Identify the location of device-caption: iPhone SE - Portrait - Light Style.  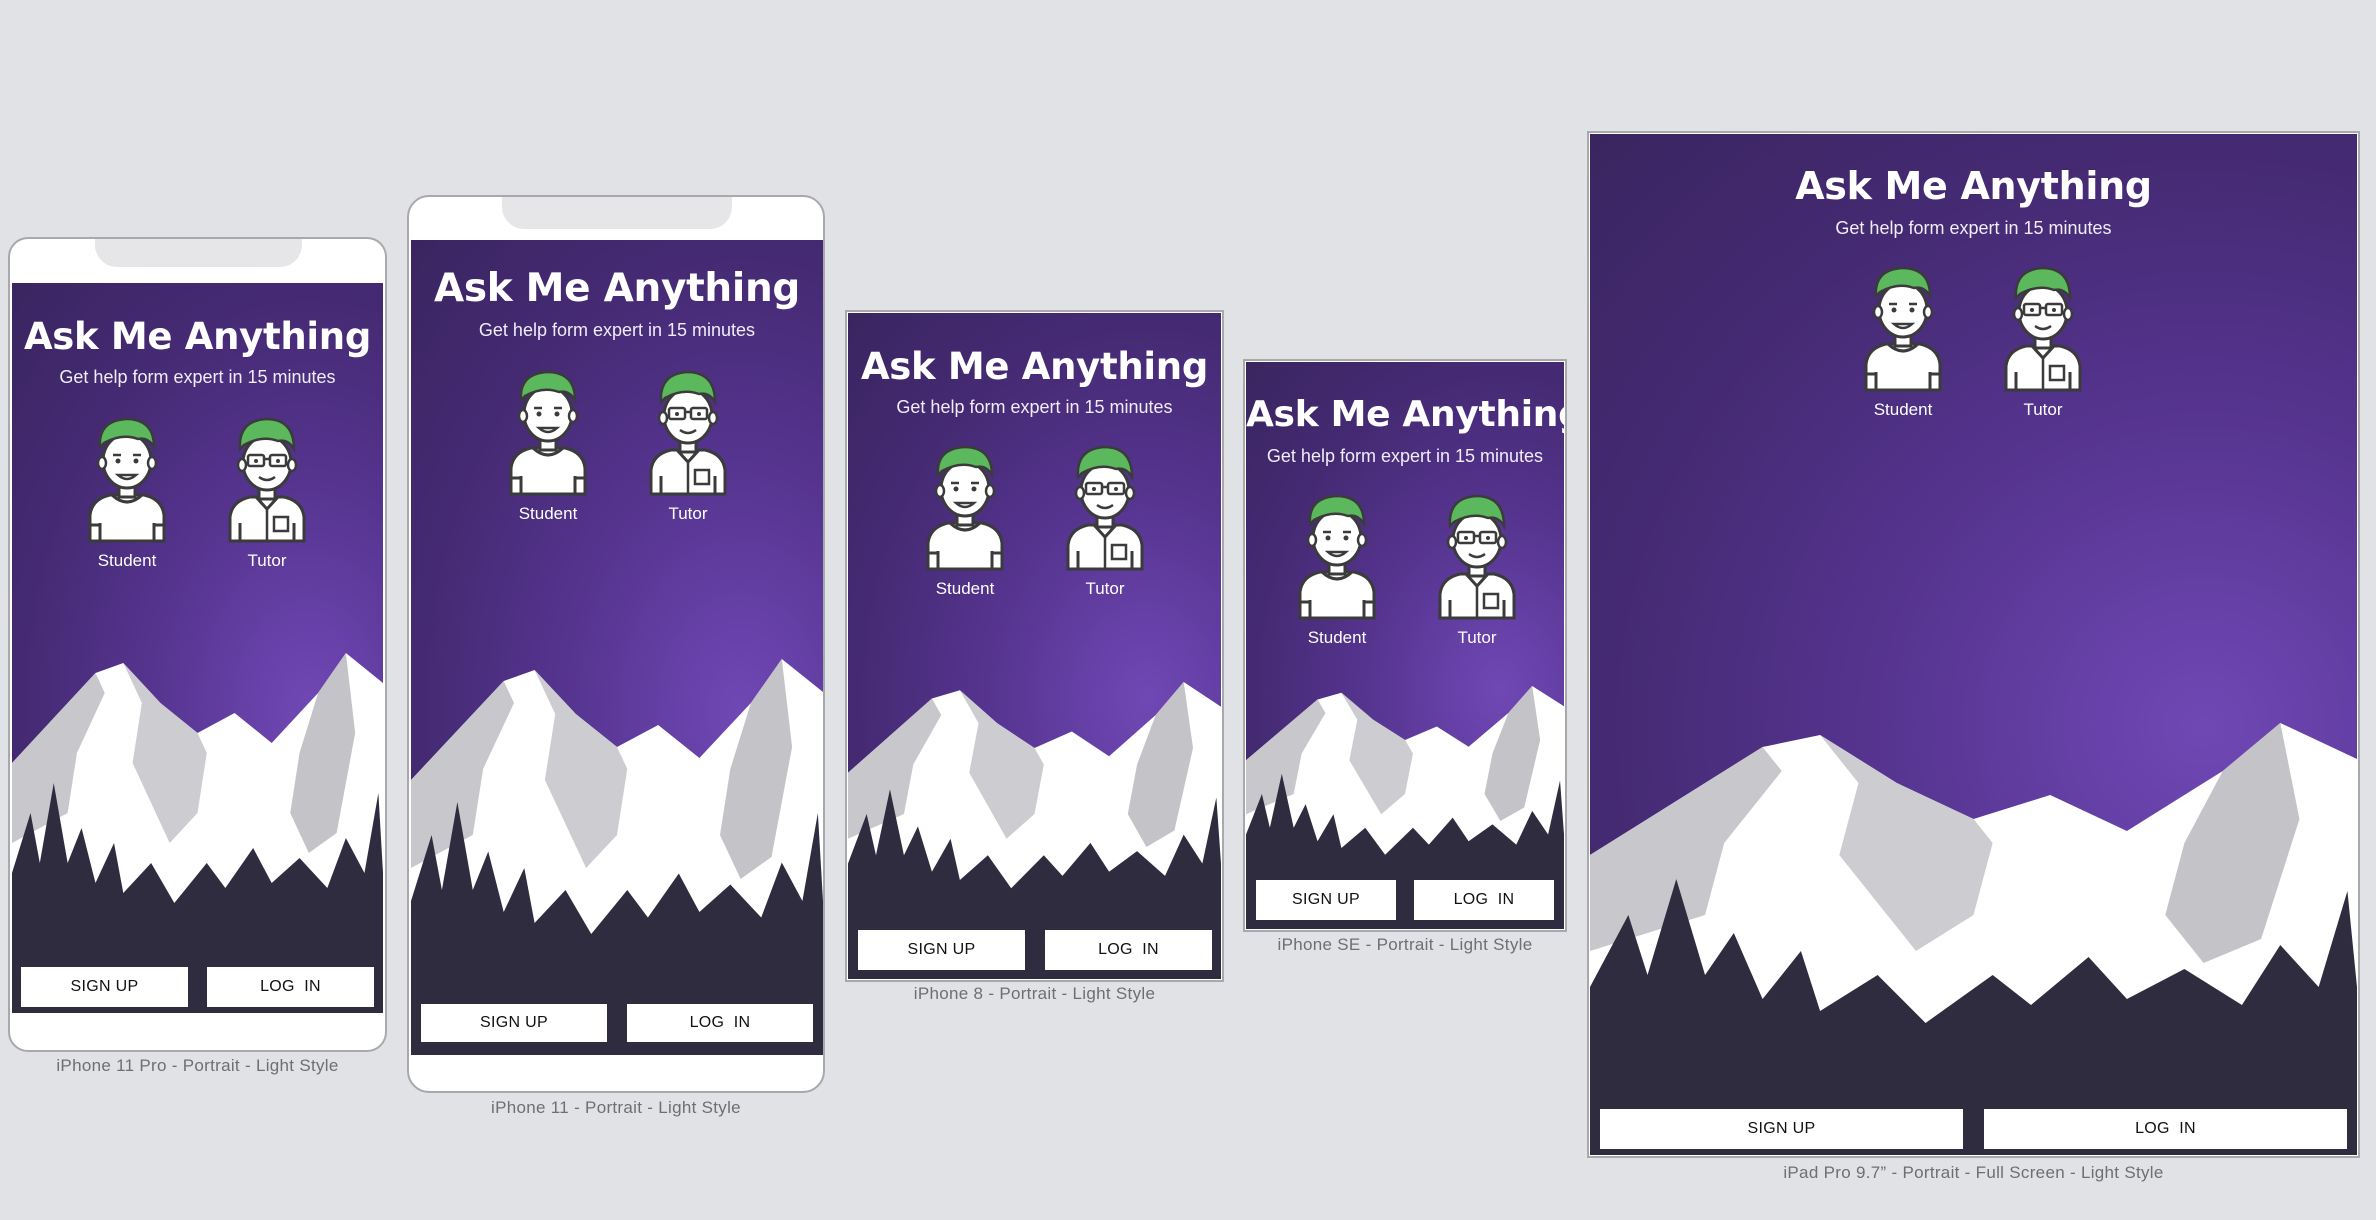
(1405, 944).